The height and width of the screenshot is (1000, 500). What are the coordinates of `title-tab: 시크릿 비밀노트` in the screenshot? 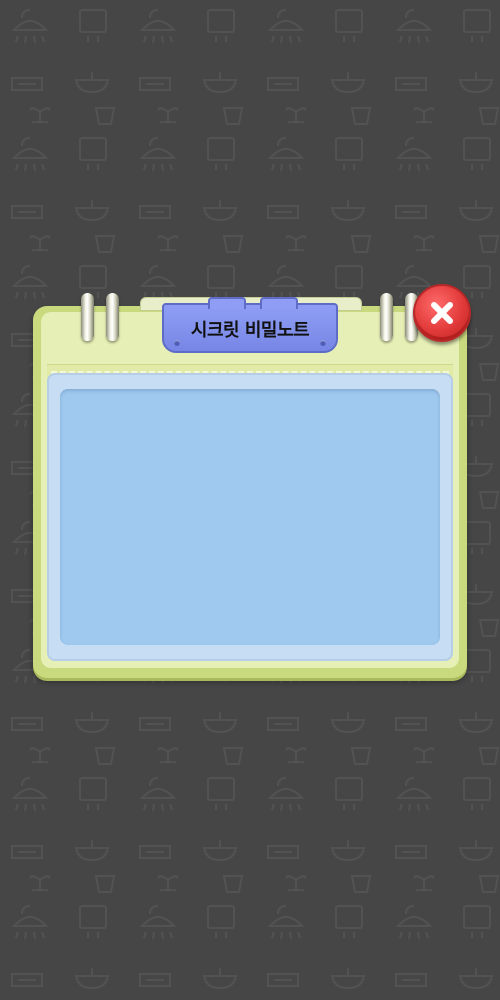 It's located at (250, 325).